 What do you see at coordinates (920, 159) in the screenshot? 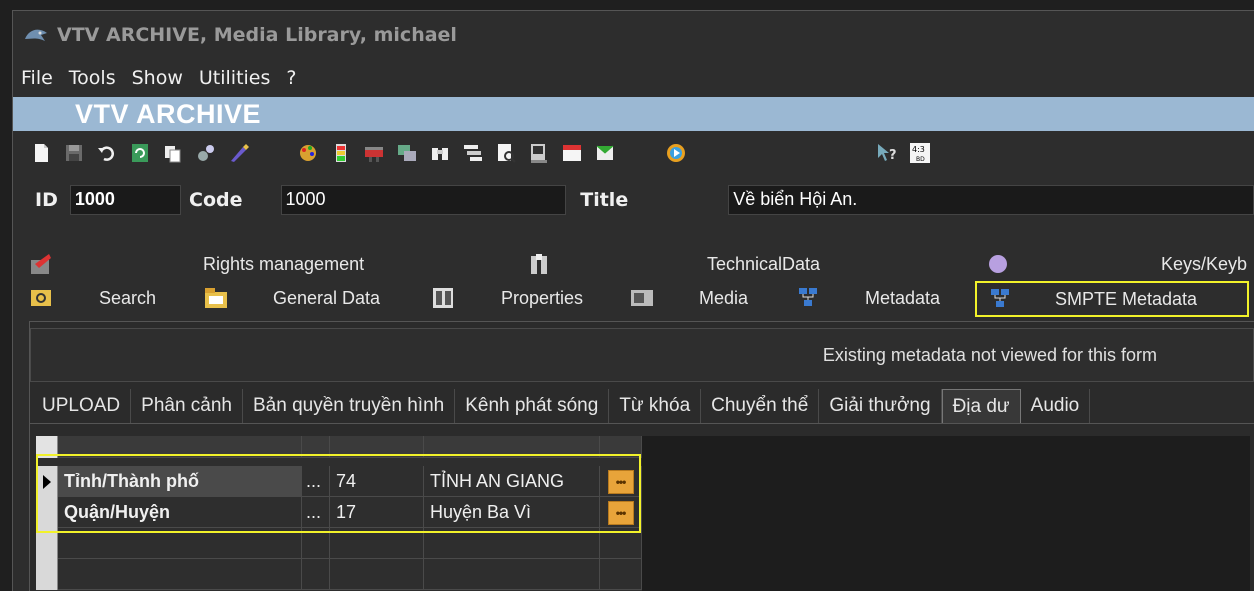
I see `svg-text: BD` at bounding box center [920, 159].